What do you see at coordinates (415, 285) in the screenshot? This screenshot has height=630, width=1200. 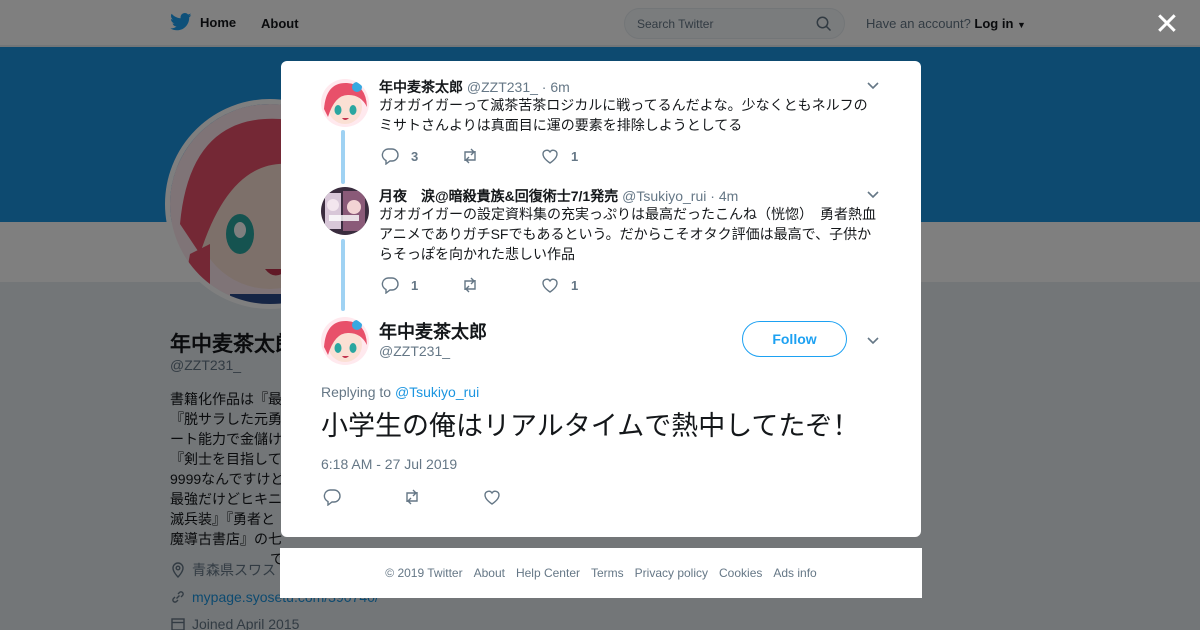 I see `reply-count: 1` at bounding box center [415, 285].